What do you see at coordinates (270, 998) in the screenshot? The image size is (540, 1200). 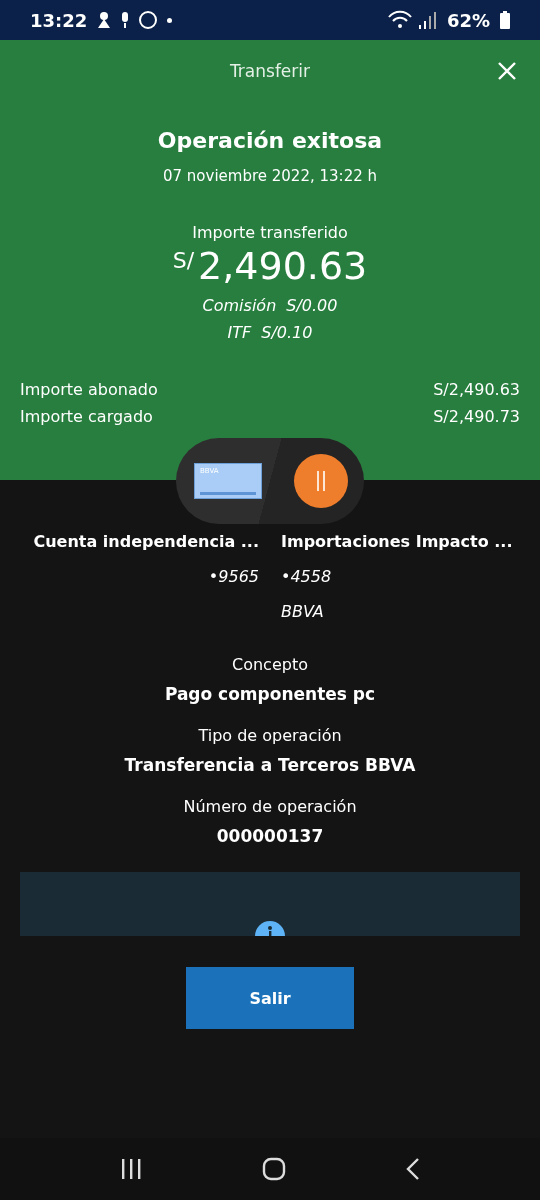 I see `exit-button: Salir` at bounding box center [270, 998].